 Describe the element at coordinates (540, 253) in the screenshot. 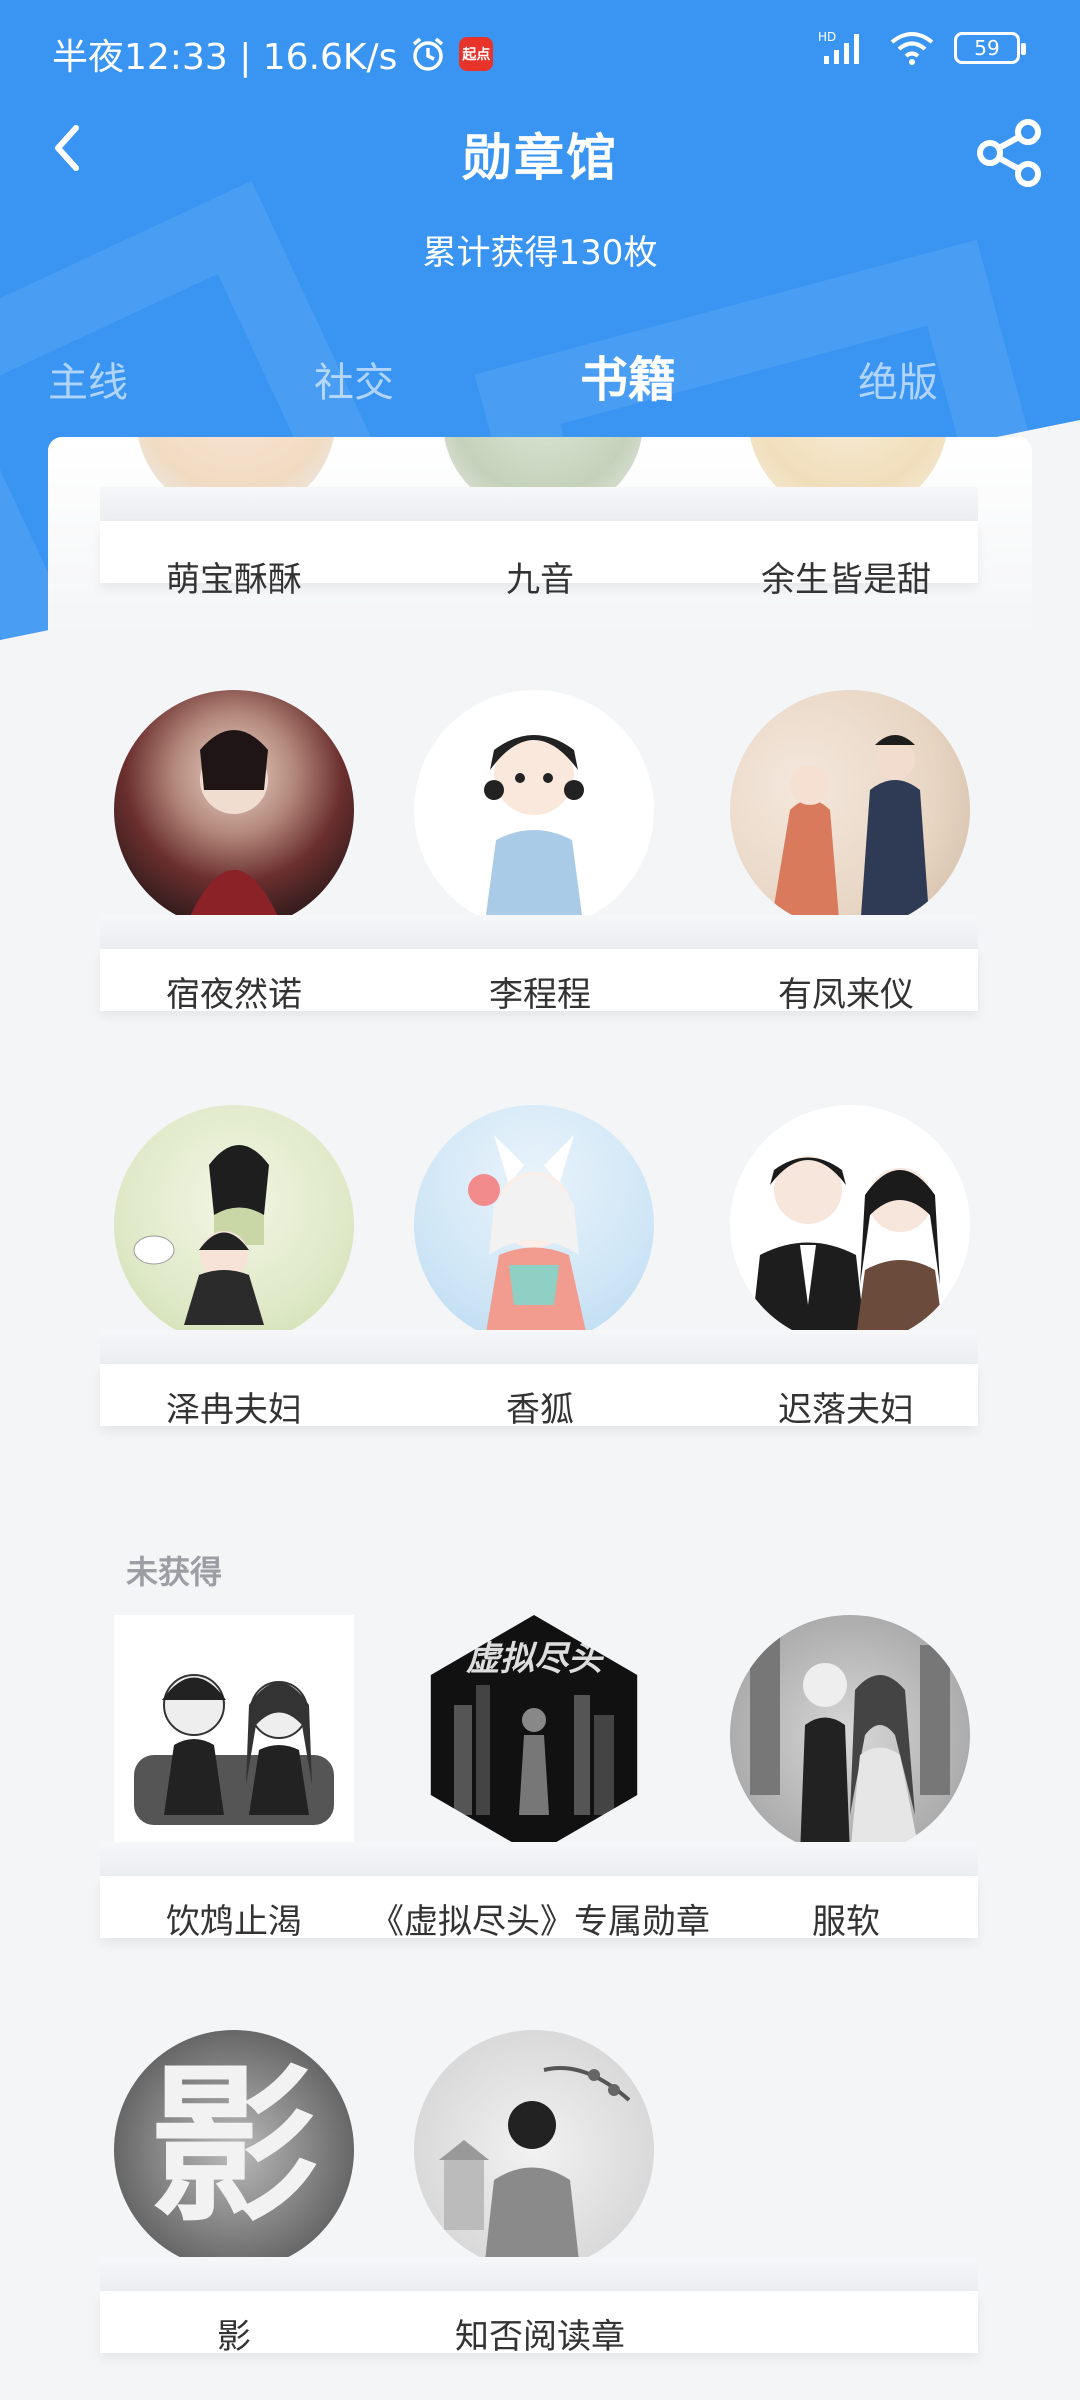

I see `badge-count-subtitle: 累计获得130枚` at that location.